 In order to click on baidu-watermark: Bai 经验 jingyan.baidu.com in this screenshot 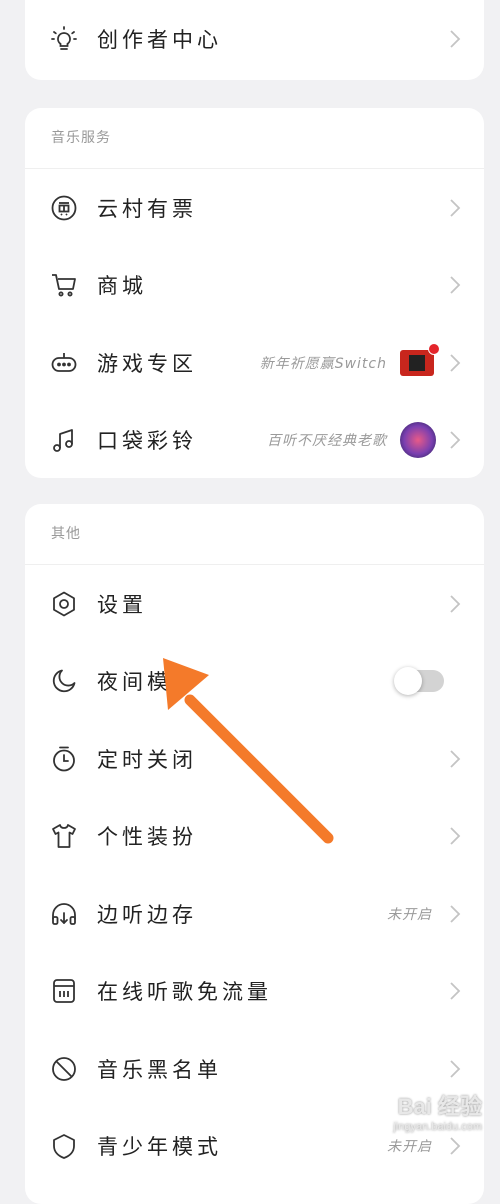, I will do `click(437, 1111)`.